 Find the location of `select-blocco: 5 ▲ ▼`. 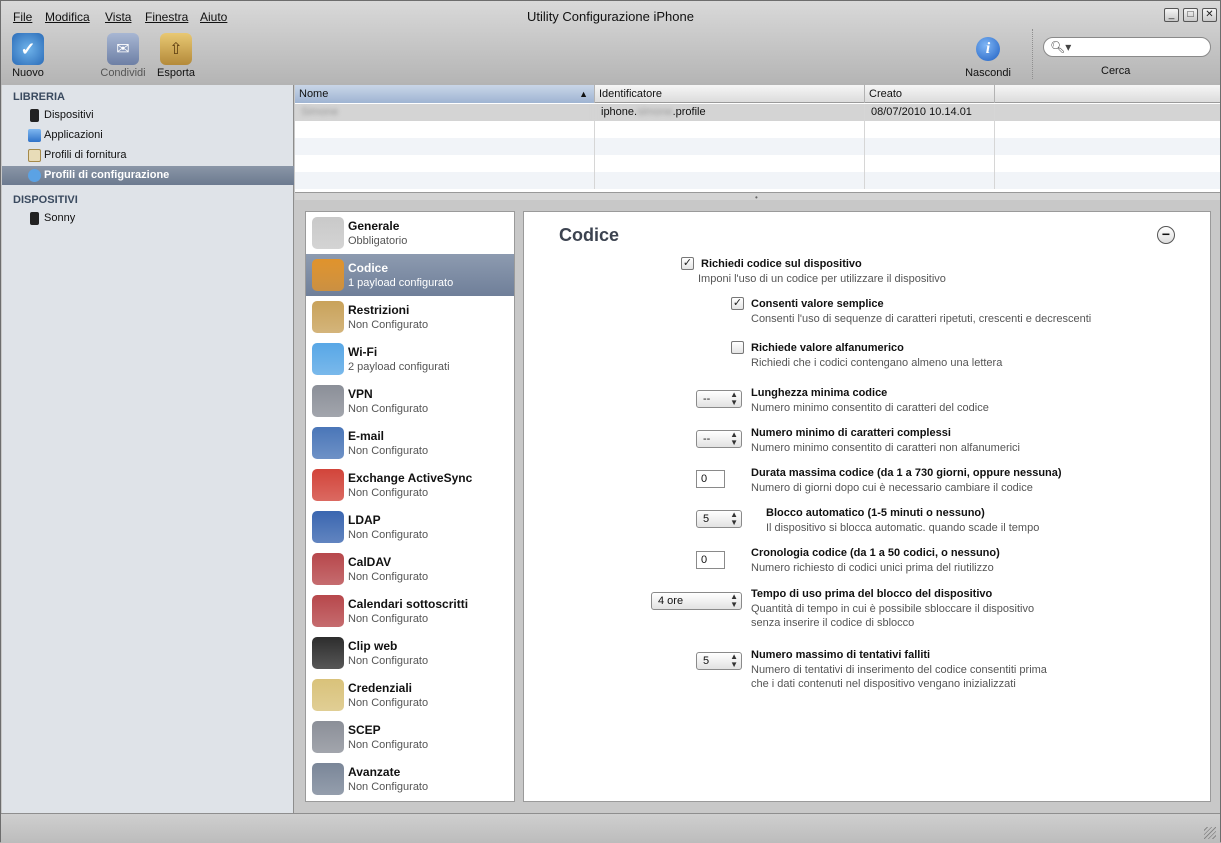

select-blocco: 5 ▲ ▼ is located at coordinates (719, 519).